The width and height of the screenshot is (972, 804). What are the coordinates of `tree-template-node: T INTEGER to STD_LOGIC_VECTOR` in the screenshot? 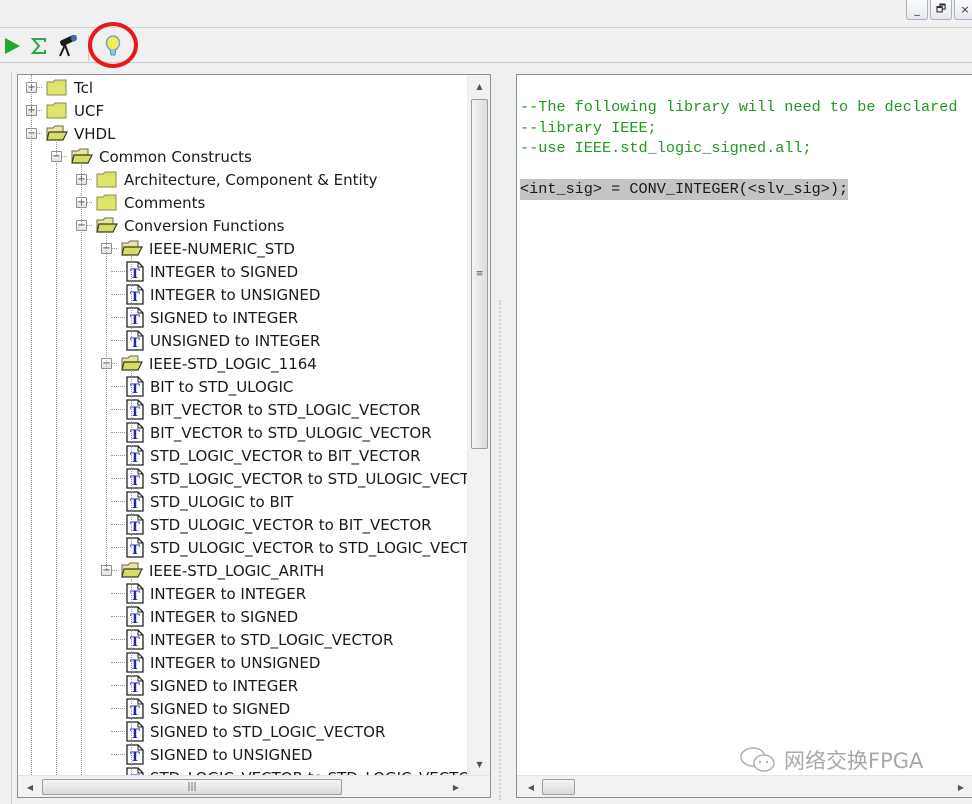 It's located at (259, 639).